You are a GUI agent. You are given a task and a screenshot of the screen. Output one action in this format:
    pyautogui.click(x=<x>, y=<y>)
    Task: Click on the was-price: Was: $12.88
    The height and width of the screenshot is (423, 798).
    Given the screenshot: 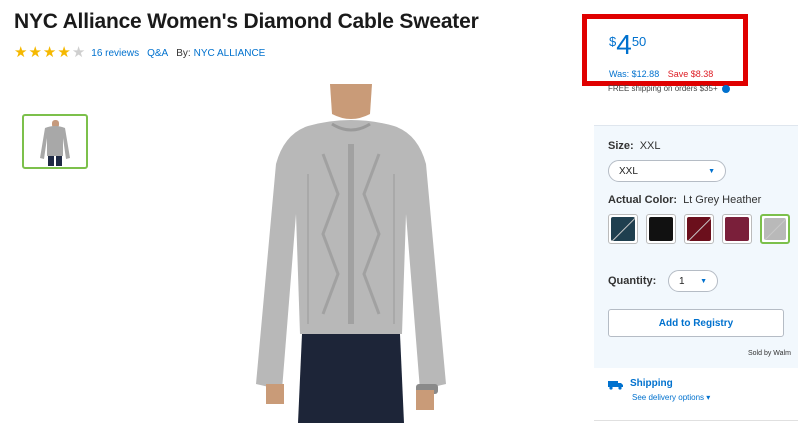 What is the action you would take?
    pyautogui.click(x=634, y=74)
    